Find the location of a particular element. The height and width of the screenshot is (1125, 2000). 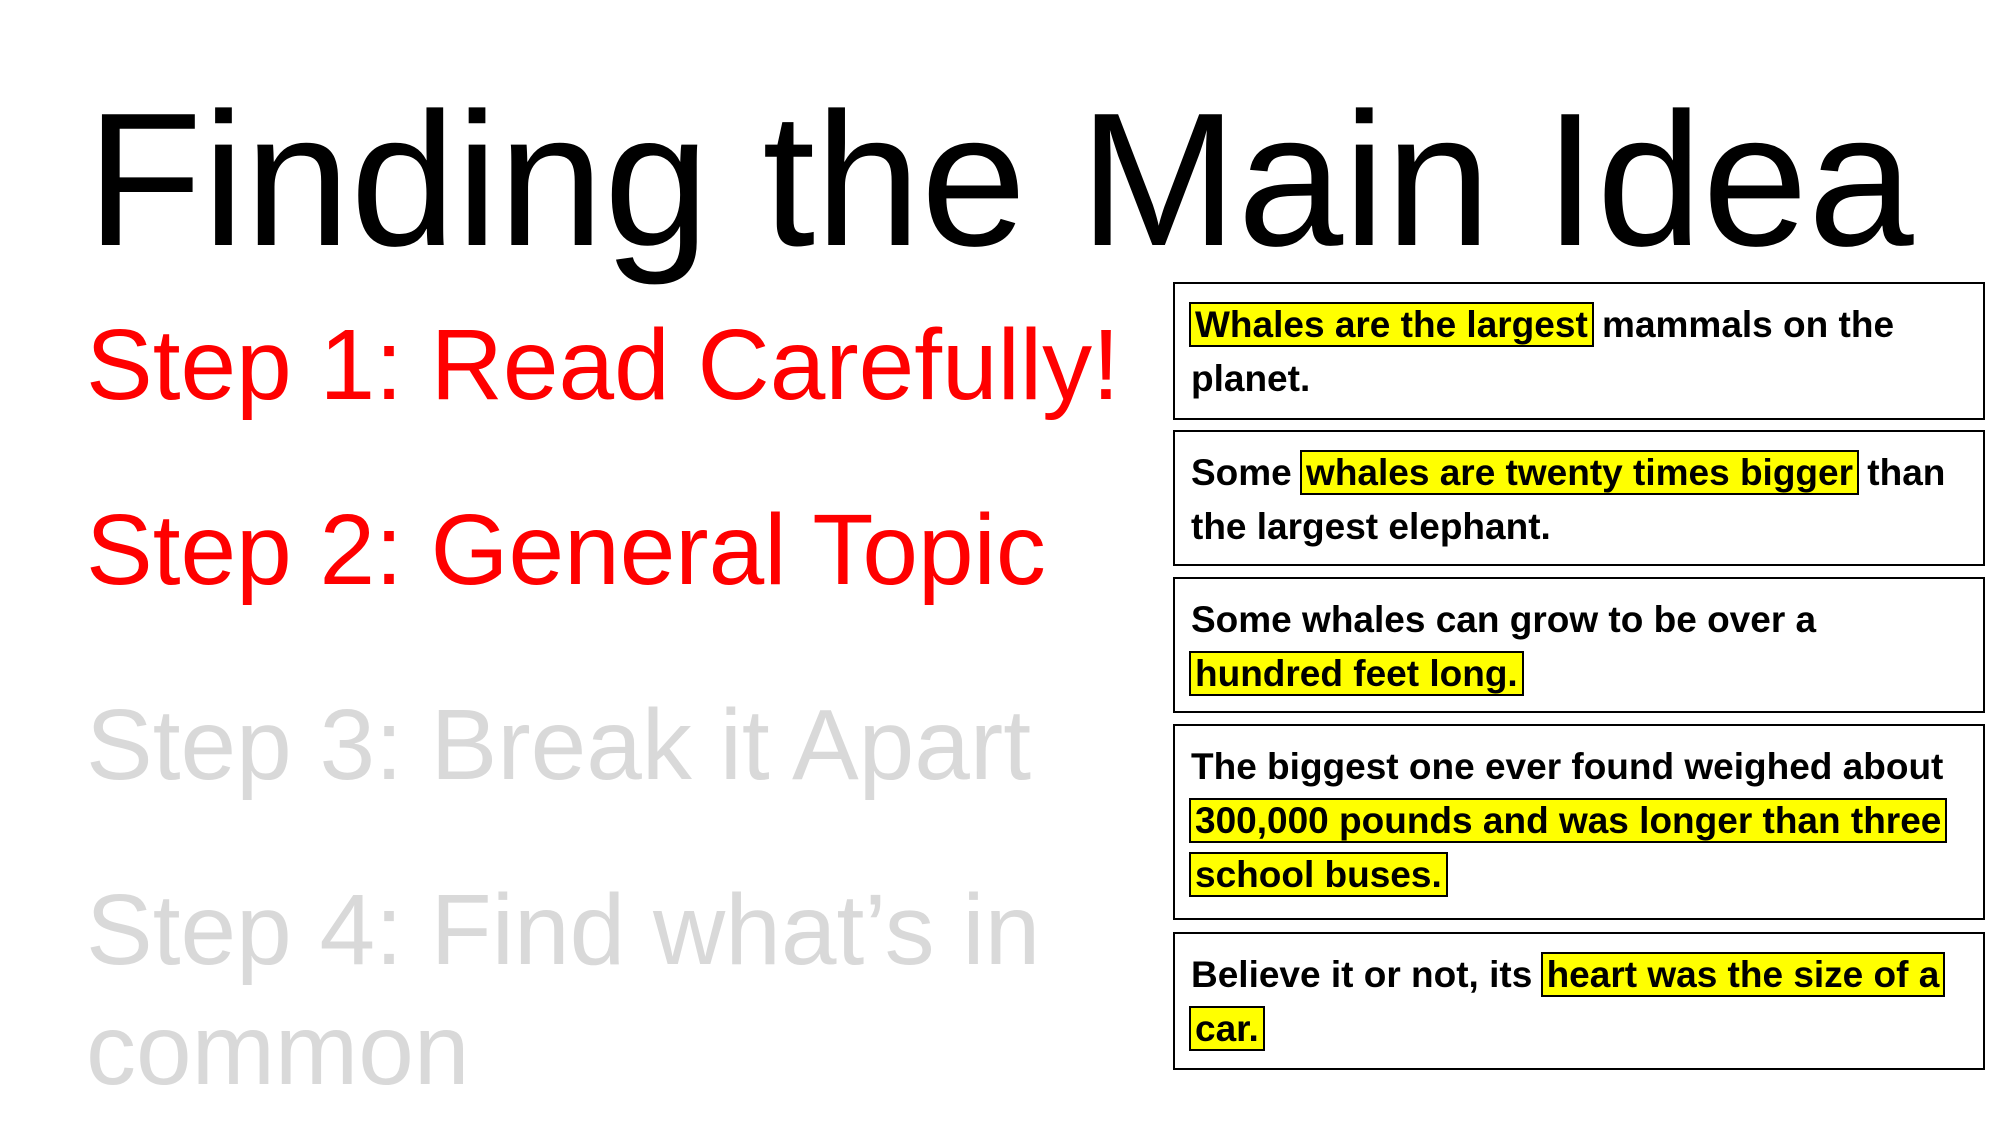

step-2: Step 2: General Topic is located at coordinates (566, 550).